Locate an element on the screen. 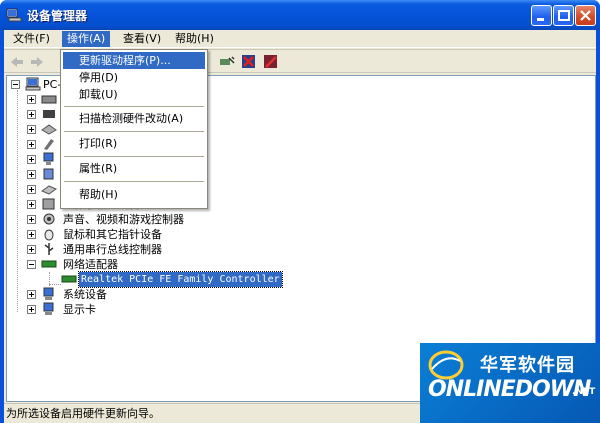 This screenshot has width=600, height=423. tree-item-label: 系统设备 is located at coordinates (85, 294).